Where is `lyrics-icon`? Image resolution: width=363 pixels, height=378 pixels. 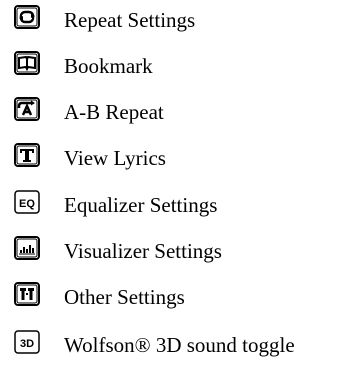
lyrics-icon is located at coordinates (27, 155).